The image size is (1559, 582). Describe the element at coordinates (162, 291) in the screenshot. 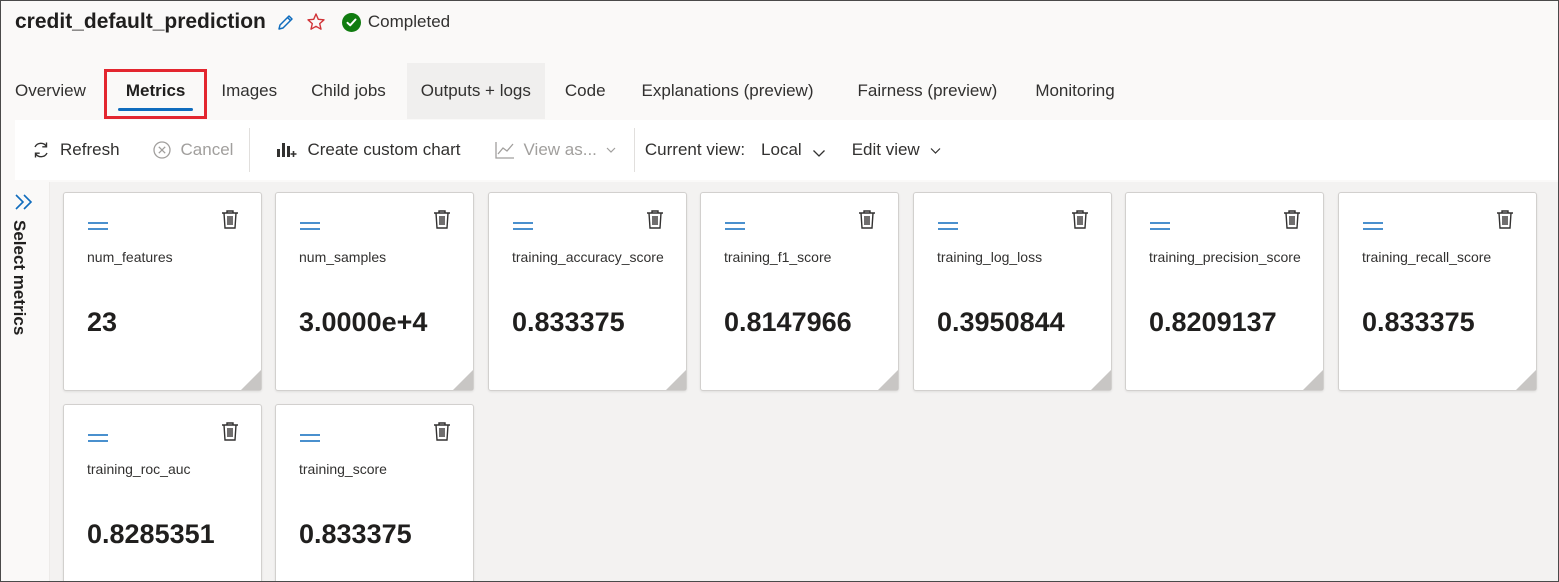

I see `metric-card-num-features: num_features 23` at that location.